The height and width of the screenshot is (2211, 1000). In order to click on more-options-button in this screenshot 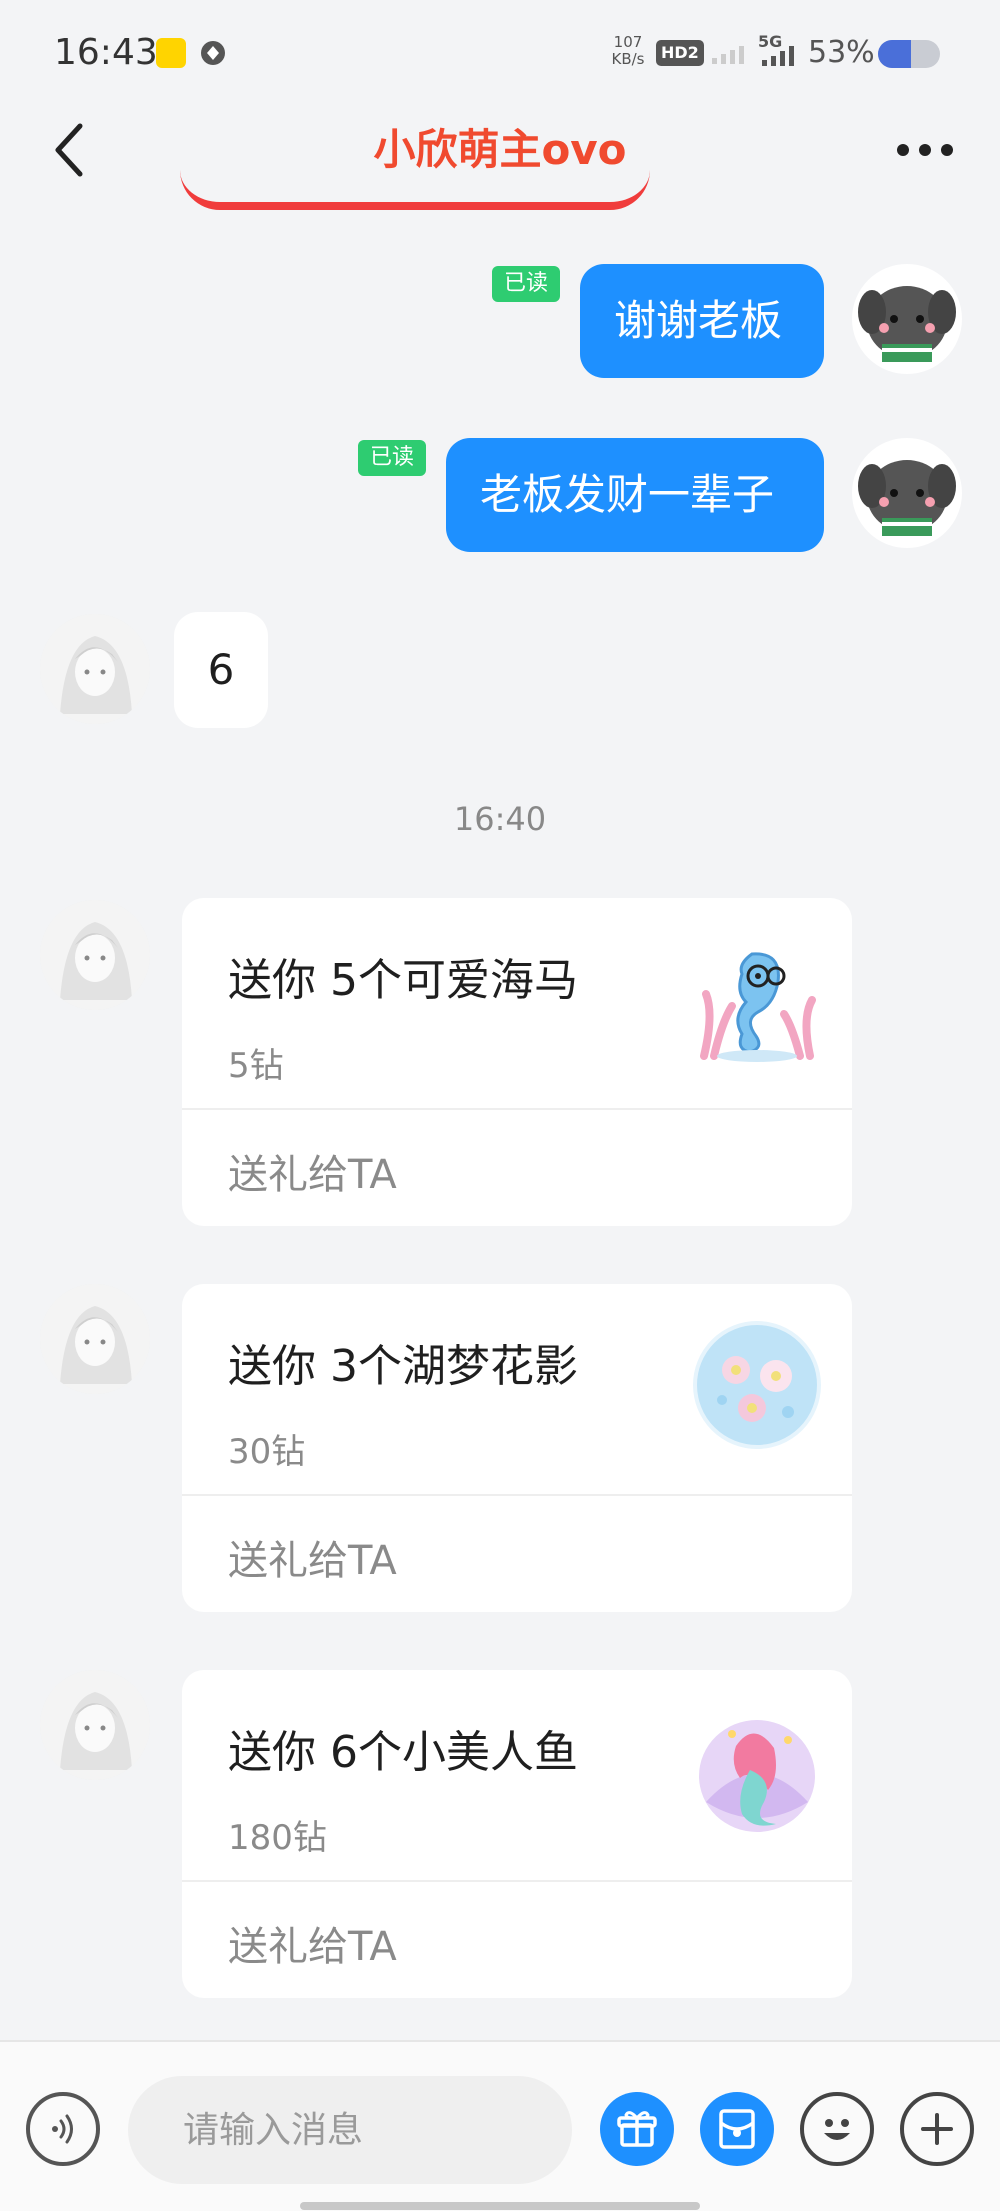, I will do `click(925, 150)`.